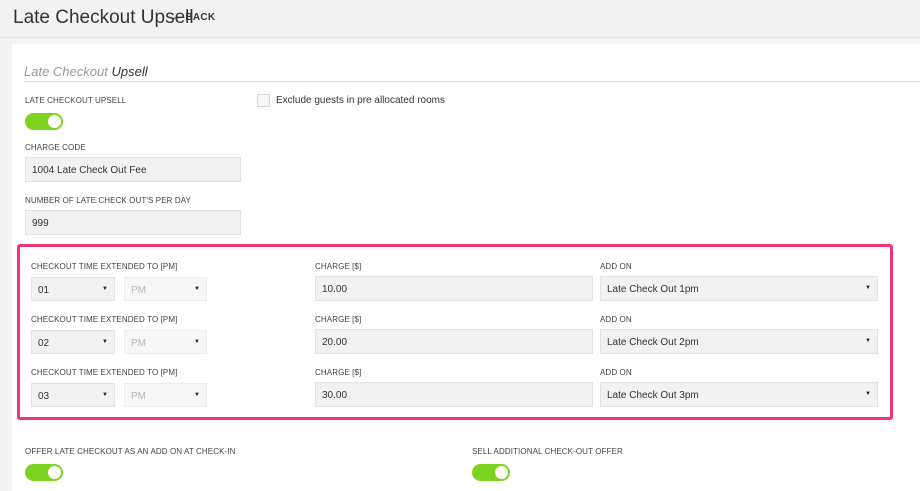 Image resolution: width=920 pixels, height=491 pixels. What do you see at coordinates (472, 81) in the screenshot?
I see `panel-divider` at bounding box center [472, 81].